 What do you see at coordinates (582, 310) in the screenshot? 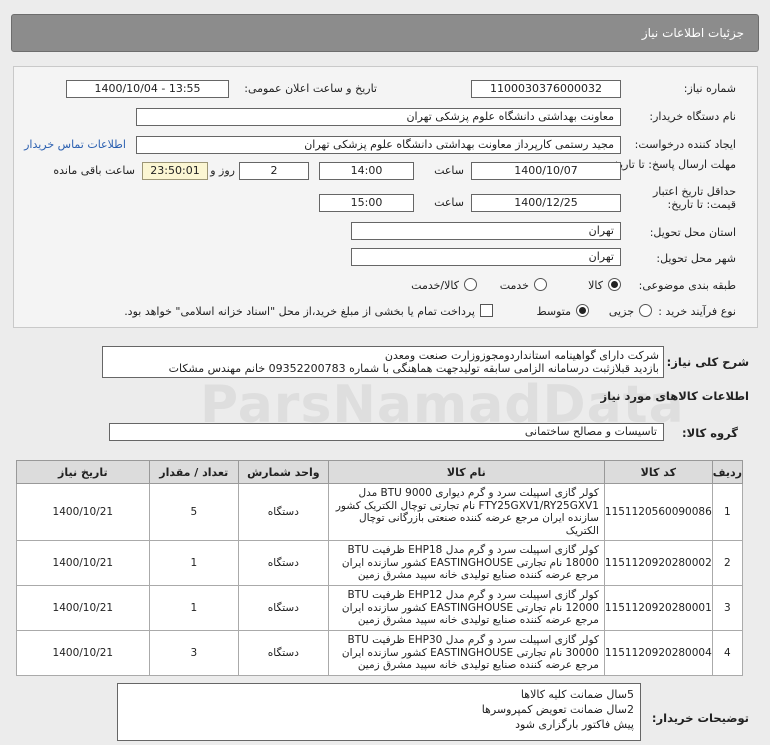
I see `process-radio-medium` at bounding box center [582, 310].